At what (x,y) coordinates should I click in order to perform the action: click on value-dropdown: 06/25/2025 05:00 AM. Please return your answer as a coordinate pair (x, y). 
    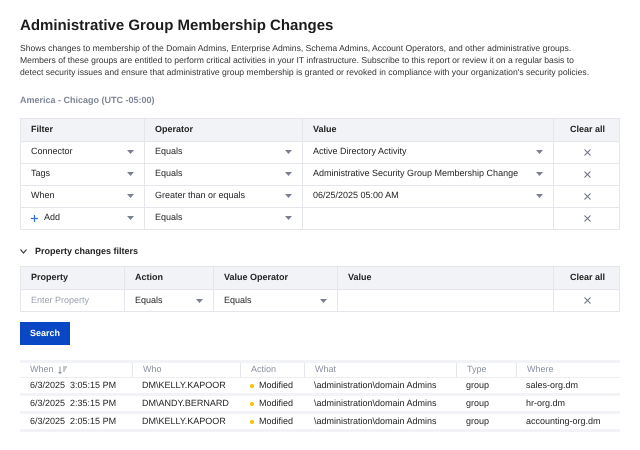
    Looking at the image, I should click on (428, 196).